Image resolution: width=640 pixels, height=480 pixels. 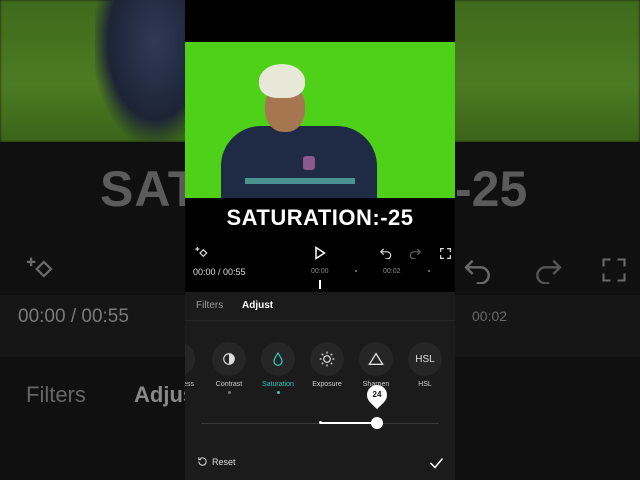 I want to click on timeline-mark: 00:02, so click(x=392, y=271).